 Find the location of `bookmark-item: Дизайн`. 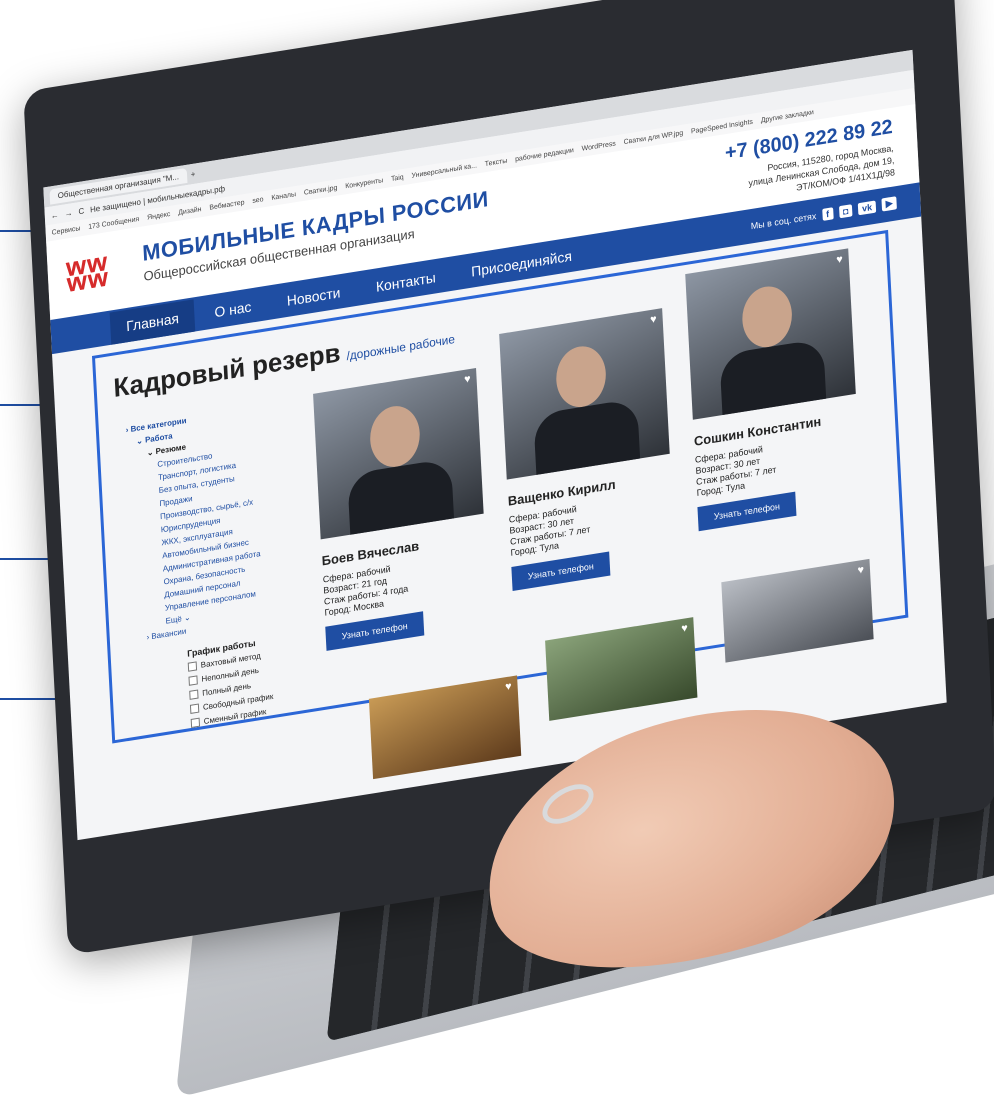

bookmark-item: Дизайн is located at coordinates (190, 210).